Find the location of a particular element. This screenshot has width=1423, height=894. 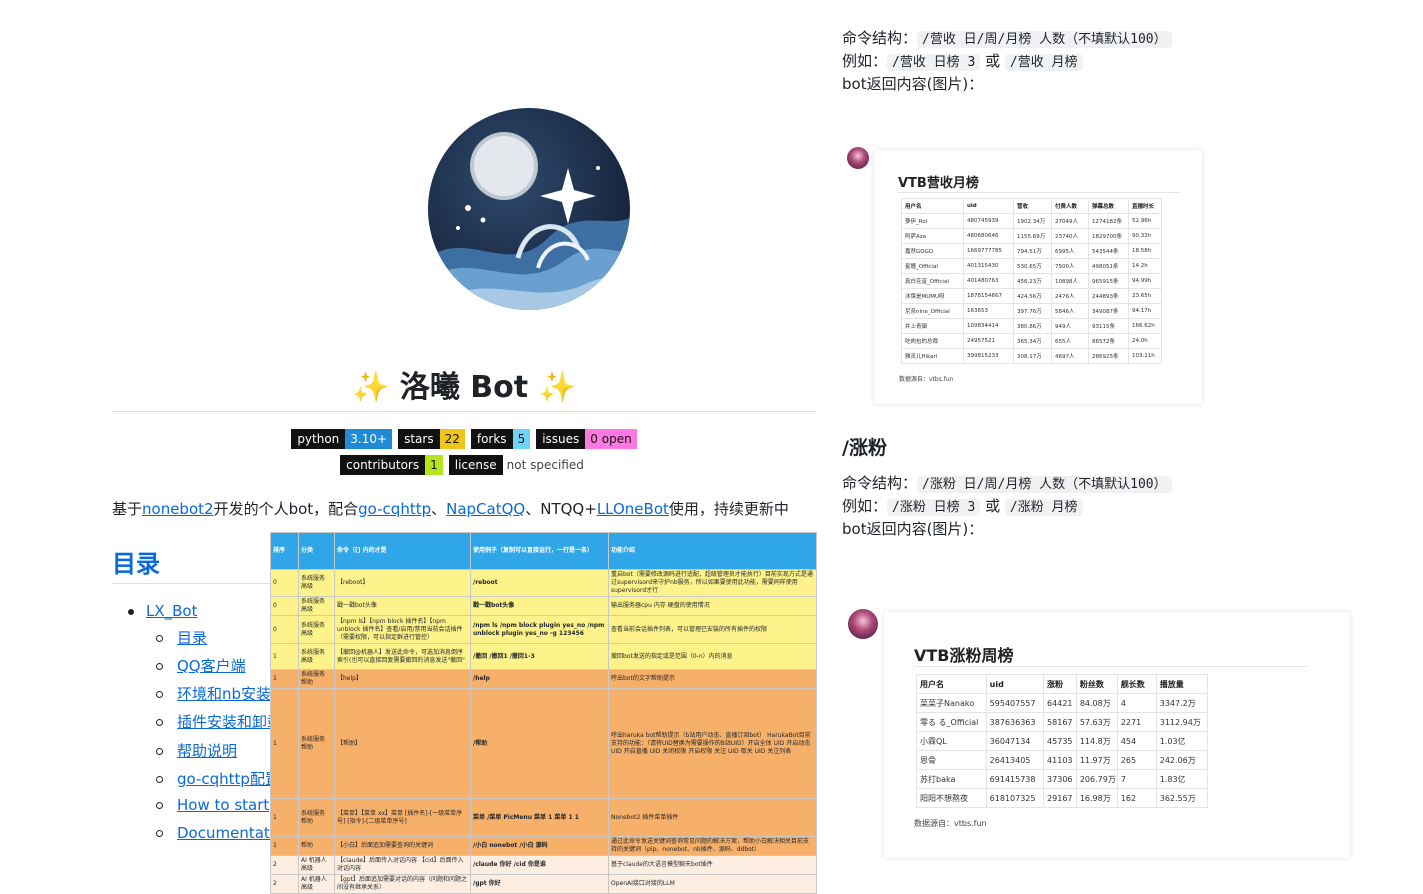

revenue-syntax-line: 命令结构：/营收 日/周/月榜 人数（不填默认100） is located at coordinates (1007, 39).